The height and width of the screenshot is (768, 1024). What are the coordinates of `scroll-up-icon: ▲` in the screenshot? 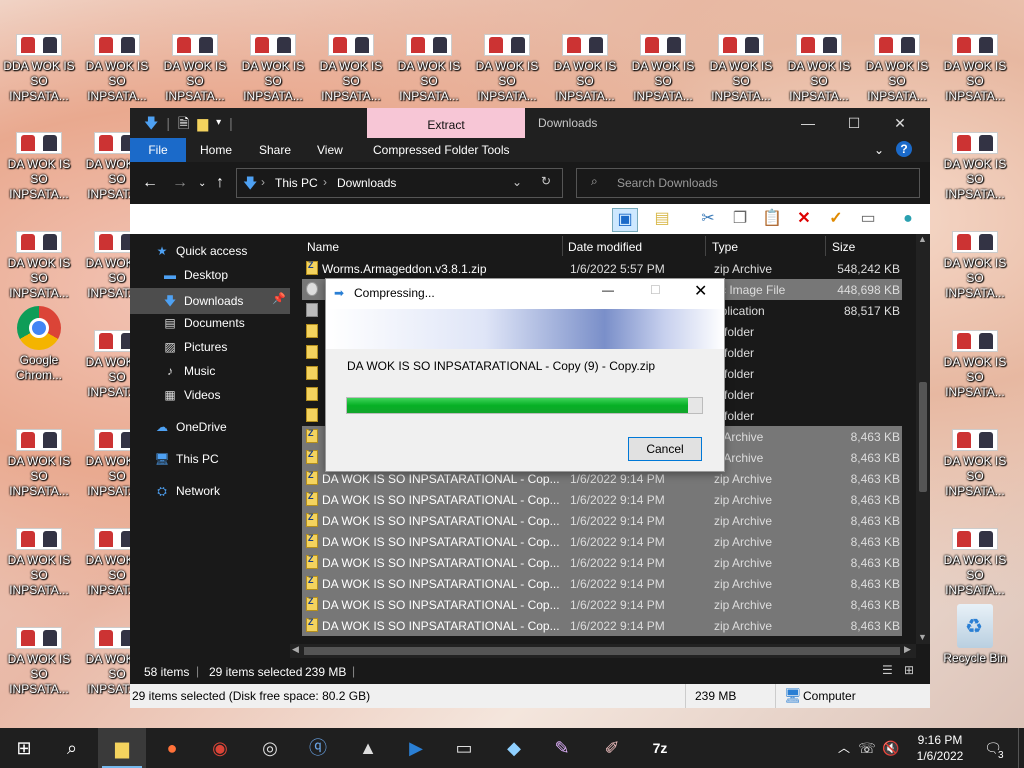 It's located at (922, 239).